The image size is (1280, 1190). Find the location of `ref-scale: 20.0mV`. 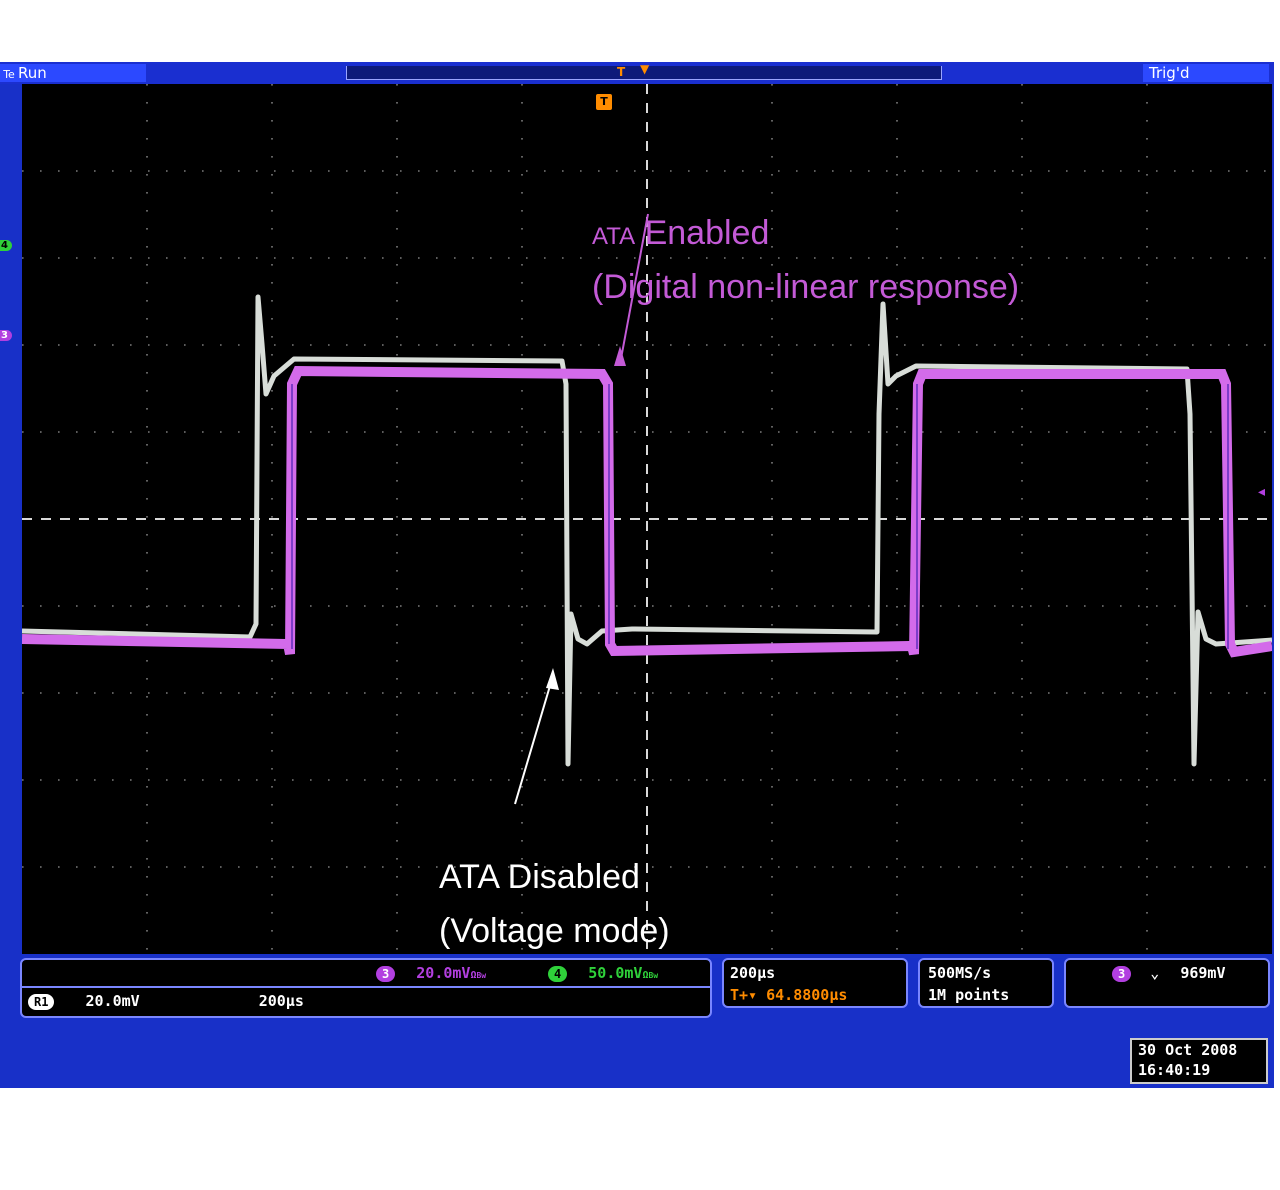

ref-scale: 20.0mV is located at coordinates (112, 1001).